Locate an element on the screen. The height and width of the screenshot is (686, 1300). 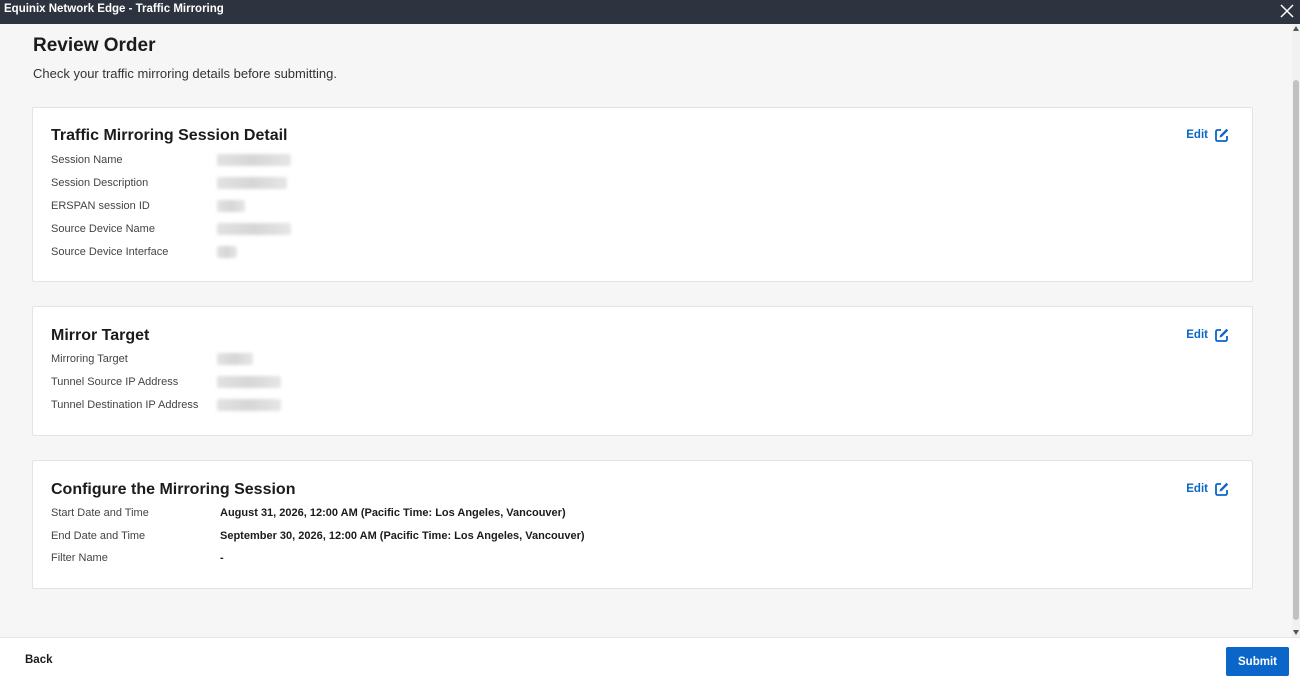
configure-session-title: Configure the Mirroring Session is located at coordinates (173, 489).